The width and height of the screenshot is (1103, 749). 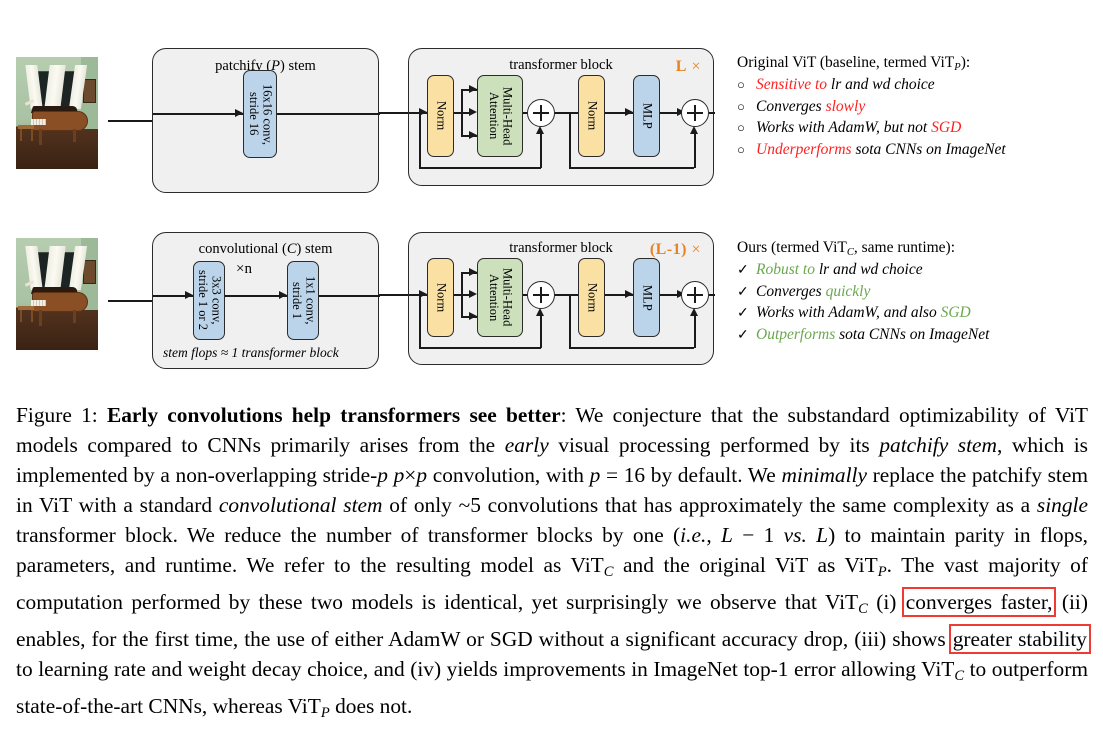 What do you see at coordinates (850, 252) in the screenshot?
I see `ours-vit-heading-sub: C` at bounding box center [850, 252].